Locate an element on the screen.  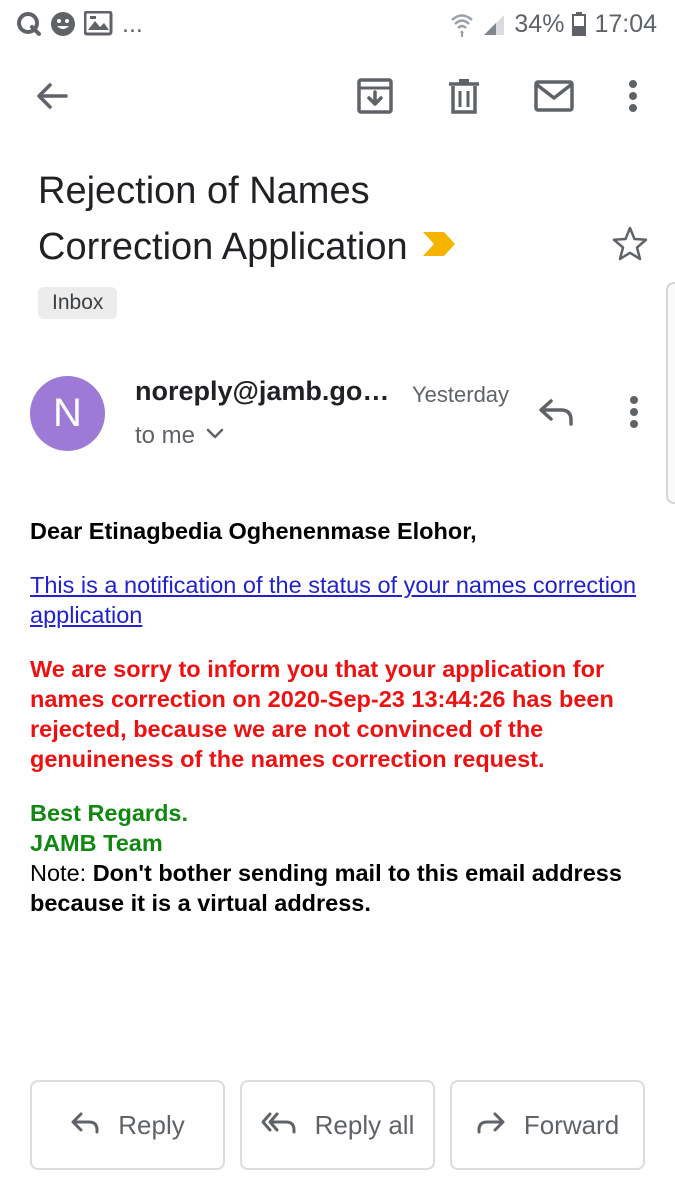
quick-reply-button is located at coordinates (556, 414).